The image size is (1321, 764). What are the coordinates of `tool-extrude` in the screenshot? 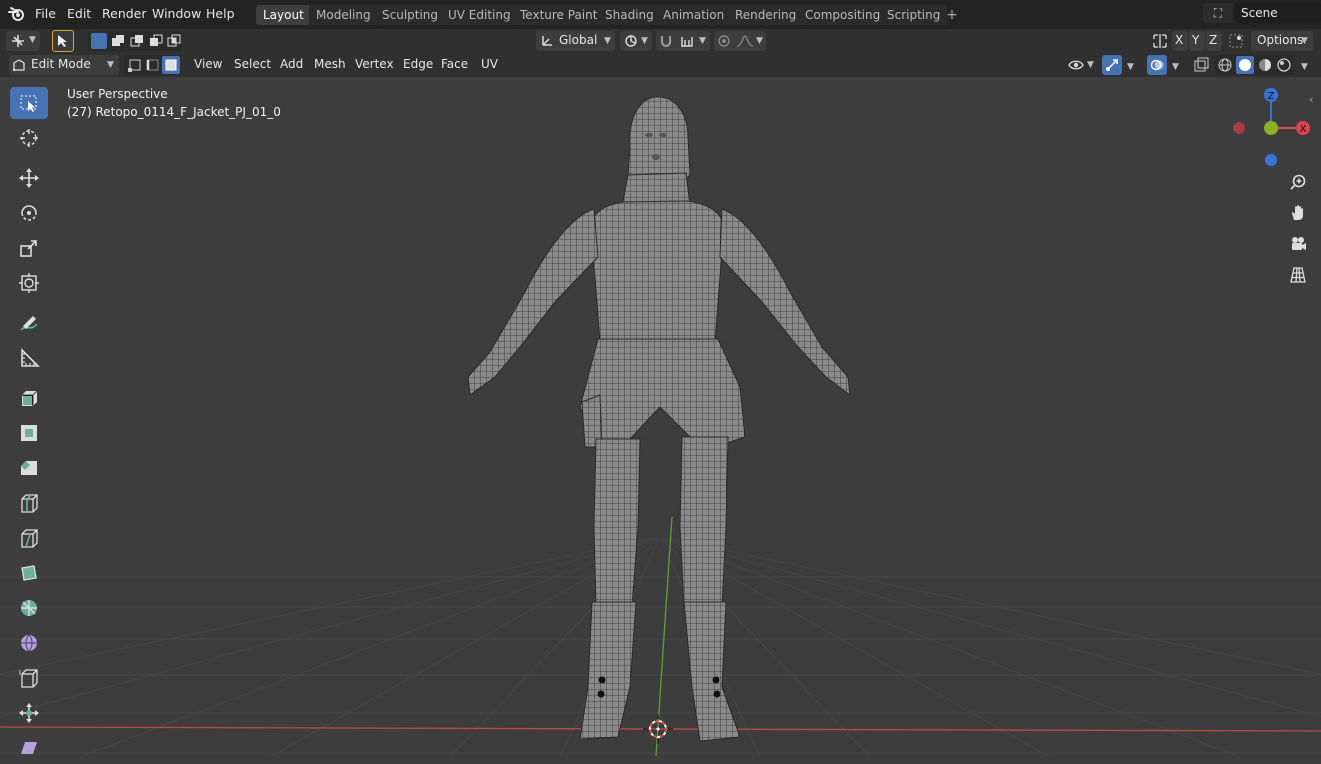 It's located at (29, 398).